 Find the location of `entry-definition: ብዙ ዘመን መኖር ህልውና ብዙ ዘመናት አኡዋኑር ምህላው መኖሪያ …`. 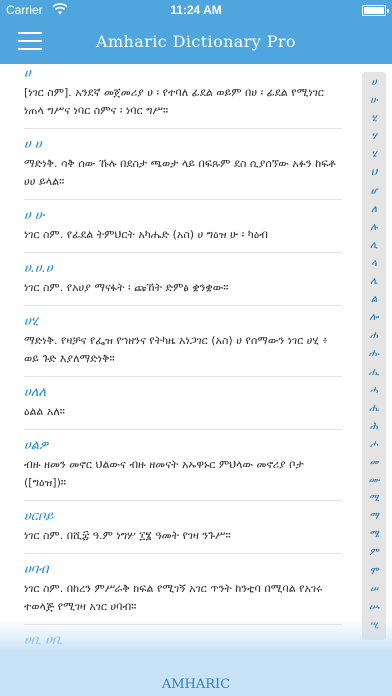

entry-definition: ብዙ ዘመን መኖር ህልውና ብዙ ዘመናት አኡዋኑር ምህላው መኖሪያ … is located at coordinates (183, 478).